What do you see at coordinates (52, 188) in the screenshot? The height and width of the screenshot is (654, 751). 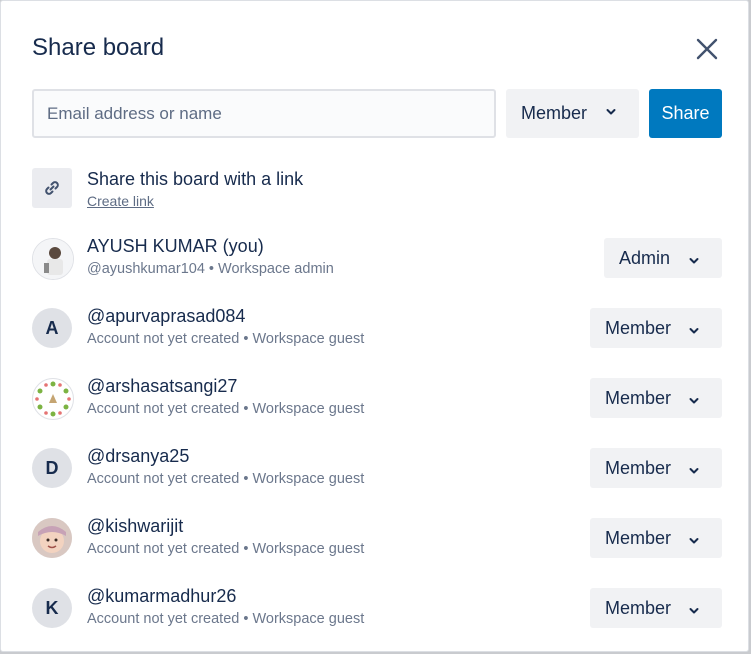 I see `link-icon` at bounding box center [52, 188].